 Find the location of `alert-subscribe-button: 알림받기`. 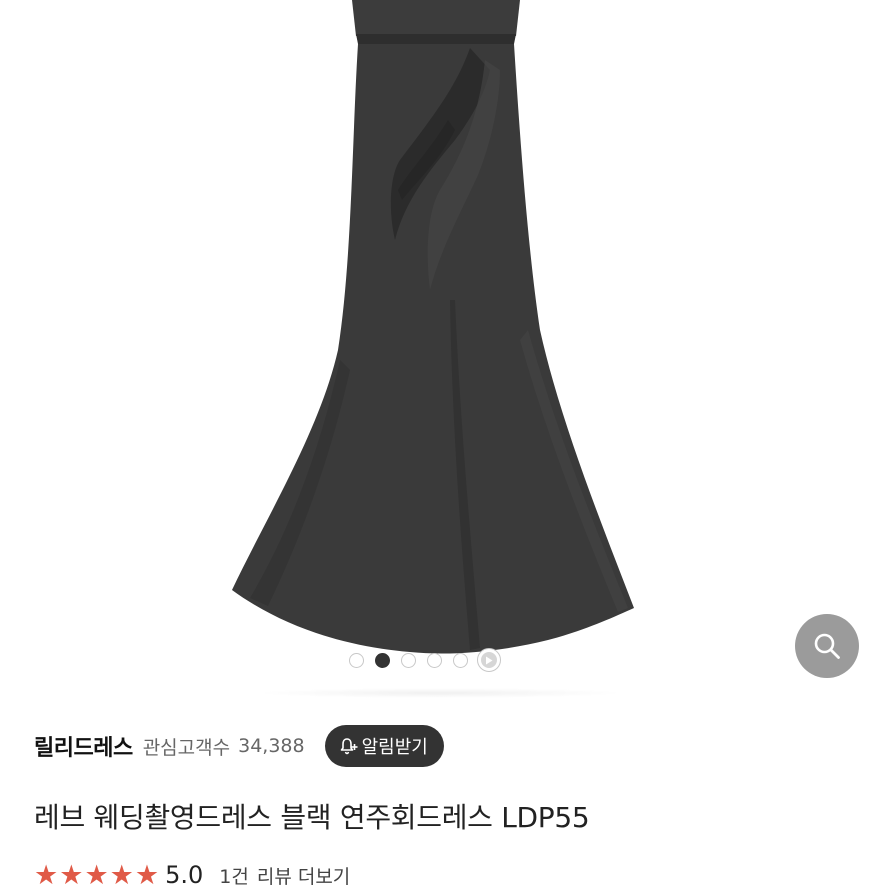

alert-subscribe-button: 알림받기 is located at coordinates (384, 746).